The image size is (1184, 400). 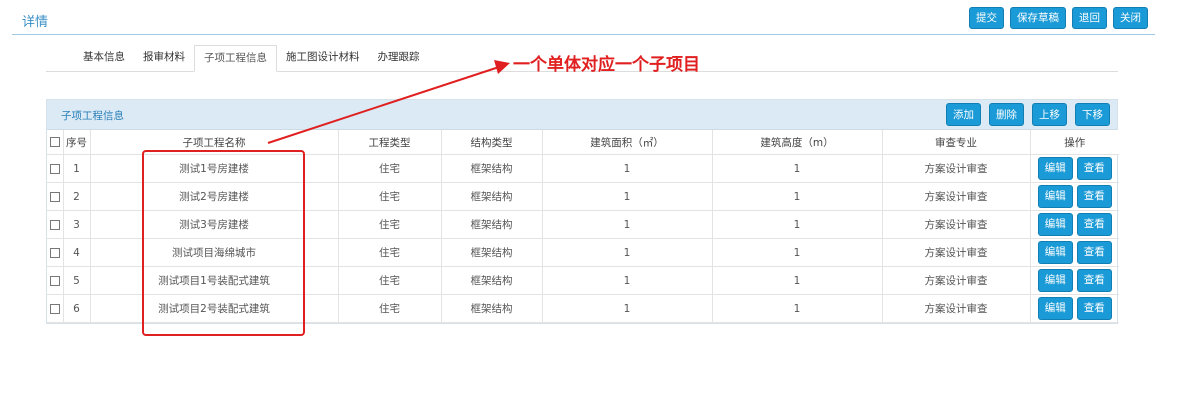 What do you see at coordinates (1028, 114) in the screenshot?
I see `panel-actions: 添加 删除 上移 下移` at bounding box center [1028, 114].